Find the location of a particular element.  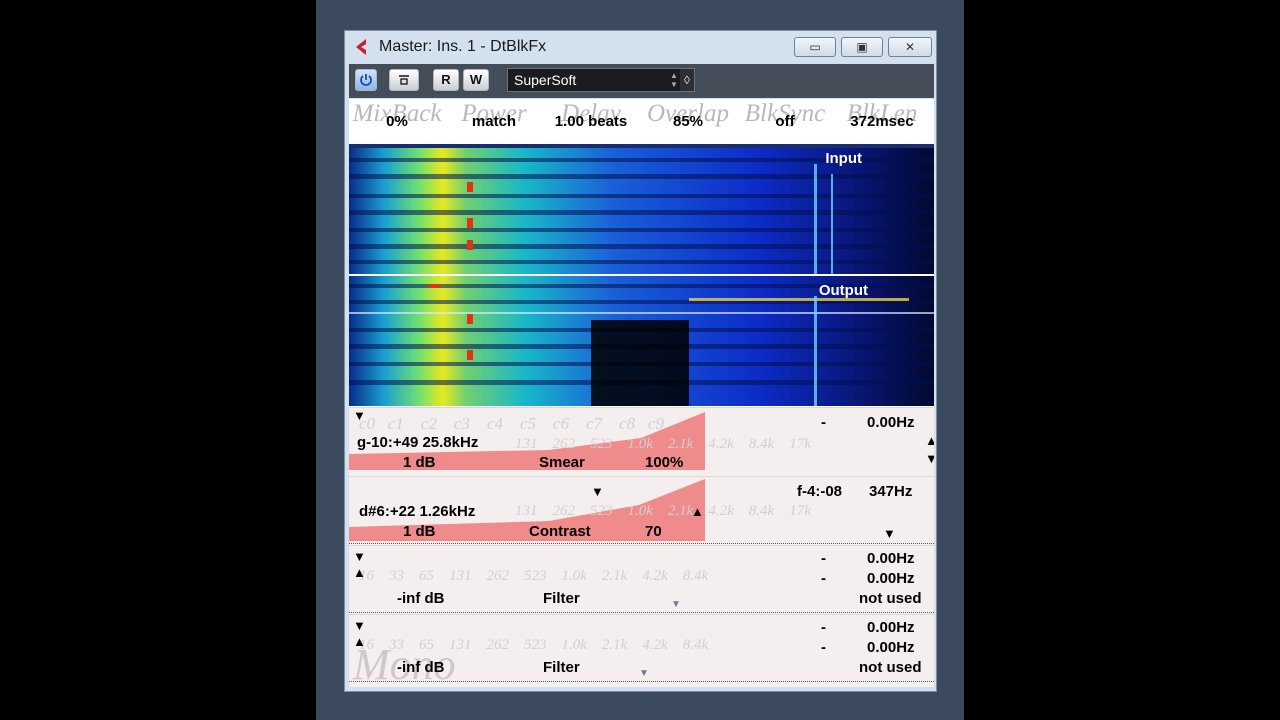

param-blklen: BlkLen 372msec is located at coordinates (882, 115).